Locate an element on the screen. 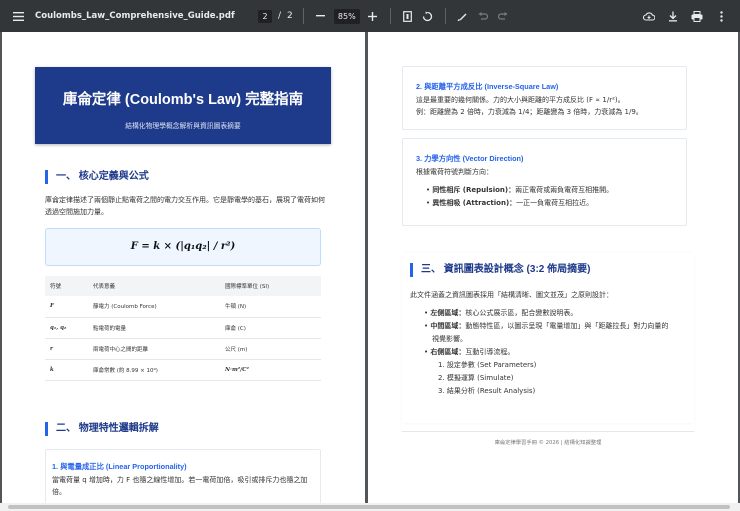 Image resolution: width=740 pixels, height=511 pixels. bullet-desc: 核心公式展示區，配合變數說明表。 is located at coordinates (521, 313).